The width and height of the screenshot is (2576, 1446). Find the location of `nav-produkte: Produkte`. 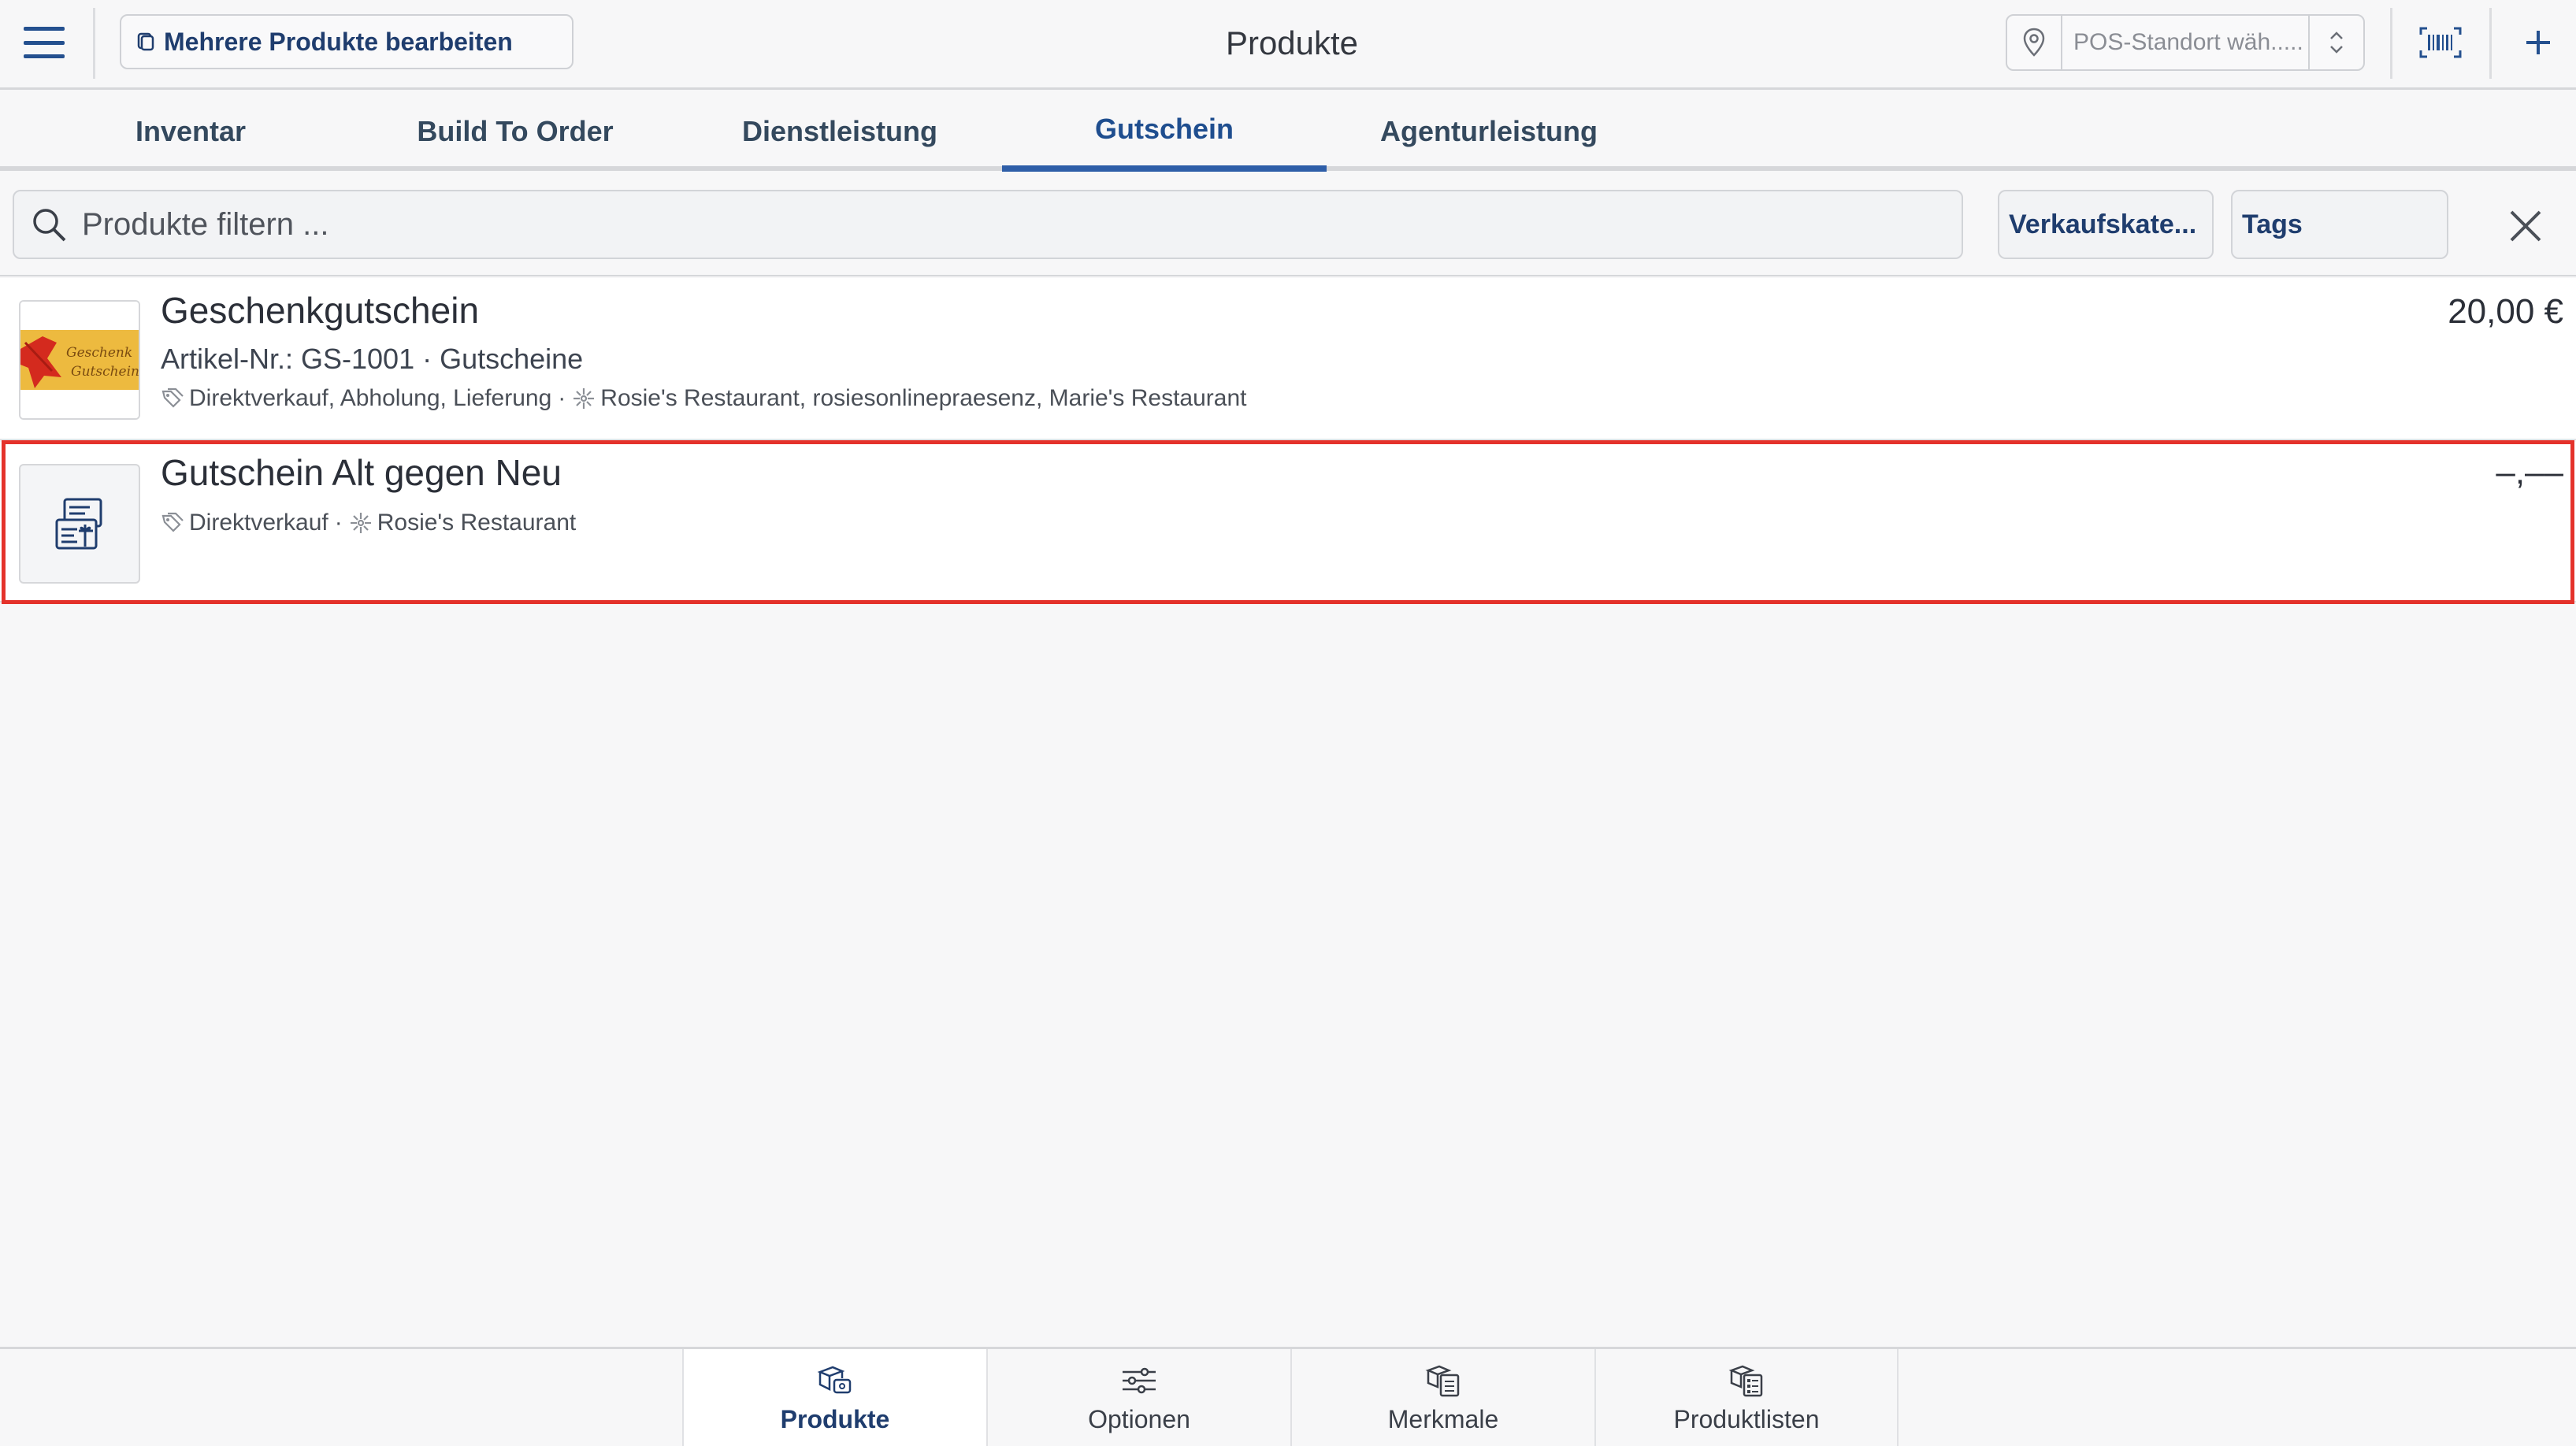

nav-produkte: Produkte is located at coordinates (834, 1397).